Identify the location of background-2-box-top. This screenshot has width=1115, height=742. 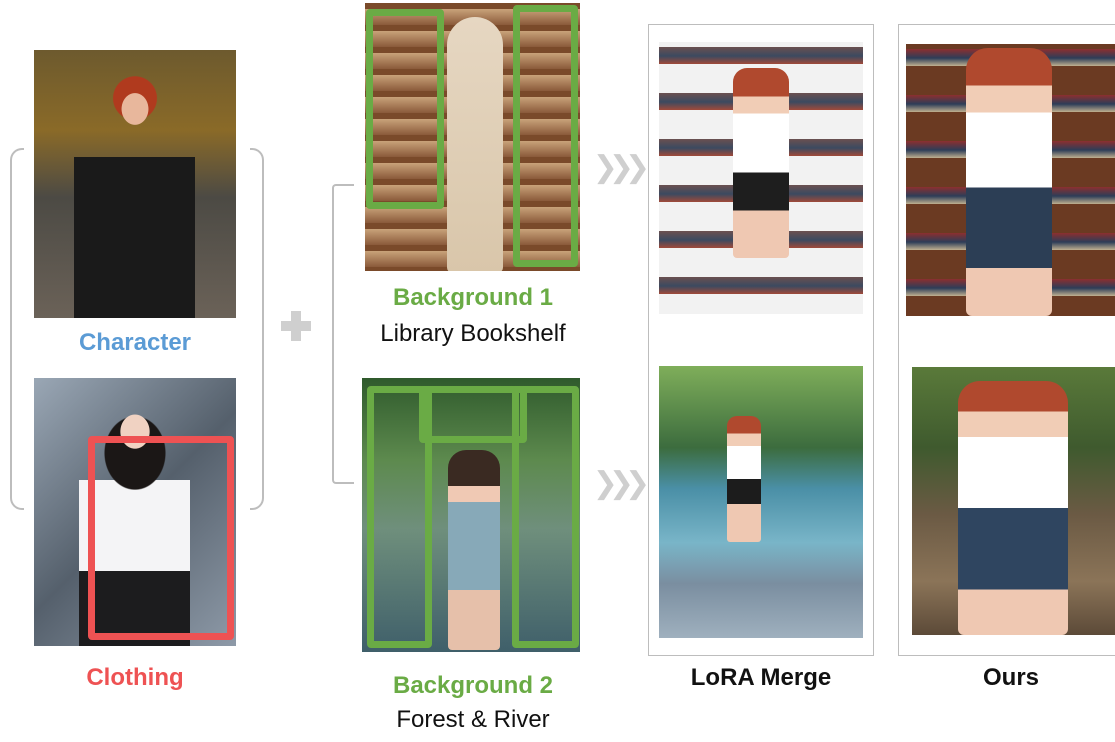
(473, 414).